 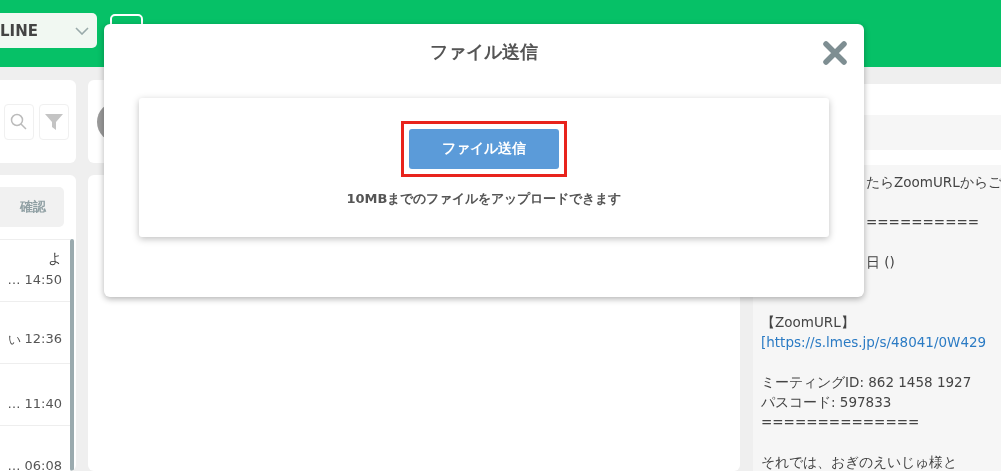 What do you see at coordinates (835, 53) in the screenshot?
I see `close-icon` at bounding box center [835, 53].